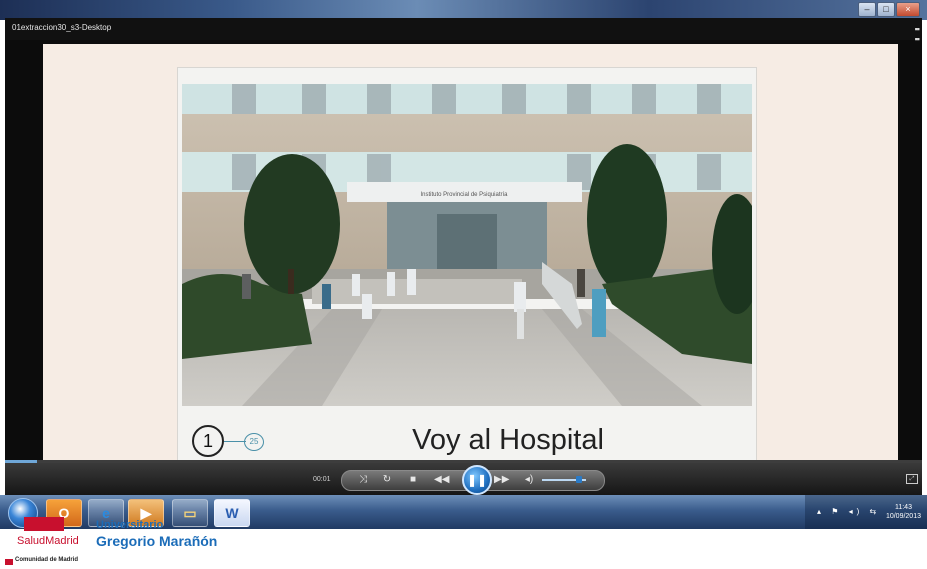  What do you see at coordinates (501, 479) in the screenshot?
I see `next-icon: ▶▶` at bounding box center [501, 479].